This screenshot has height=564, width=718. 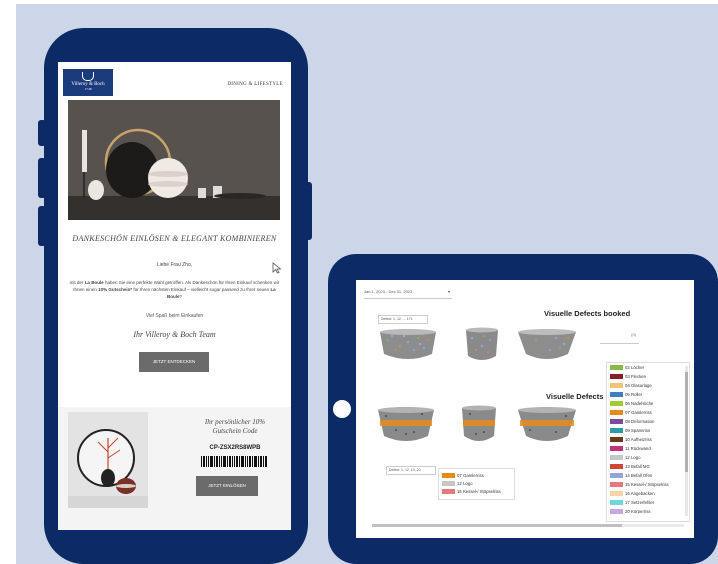 What do you see at coordinates (235, 448) in the screenshot?
I see `coupon-code: CP-ZSX2RS8WPB` at bounding box center [235, 448].